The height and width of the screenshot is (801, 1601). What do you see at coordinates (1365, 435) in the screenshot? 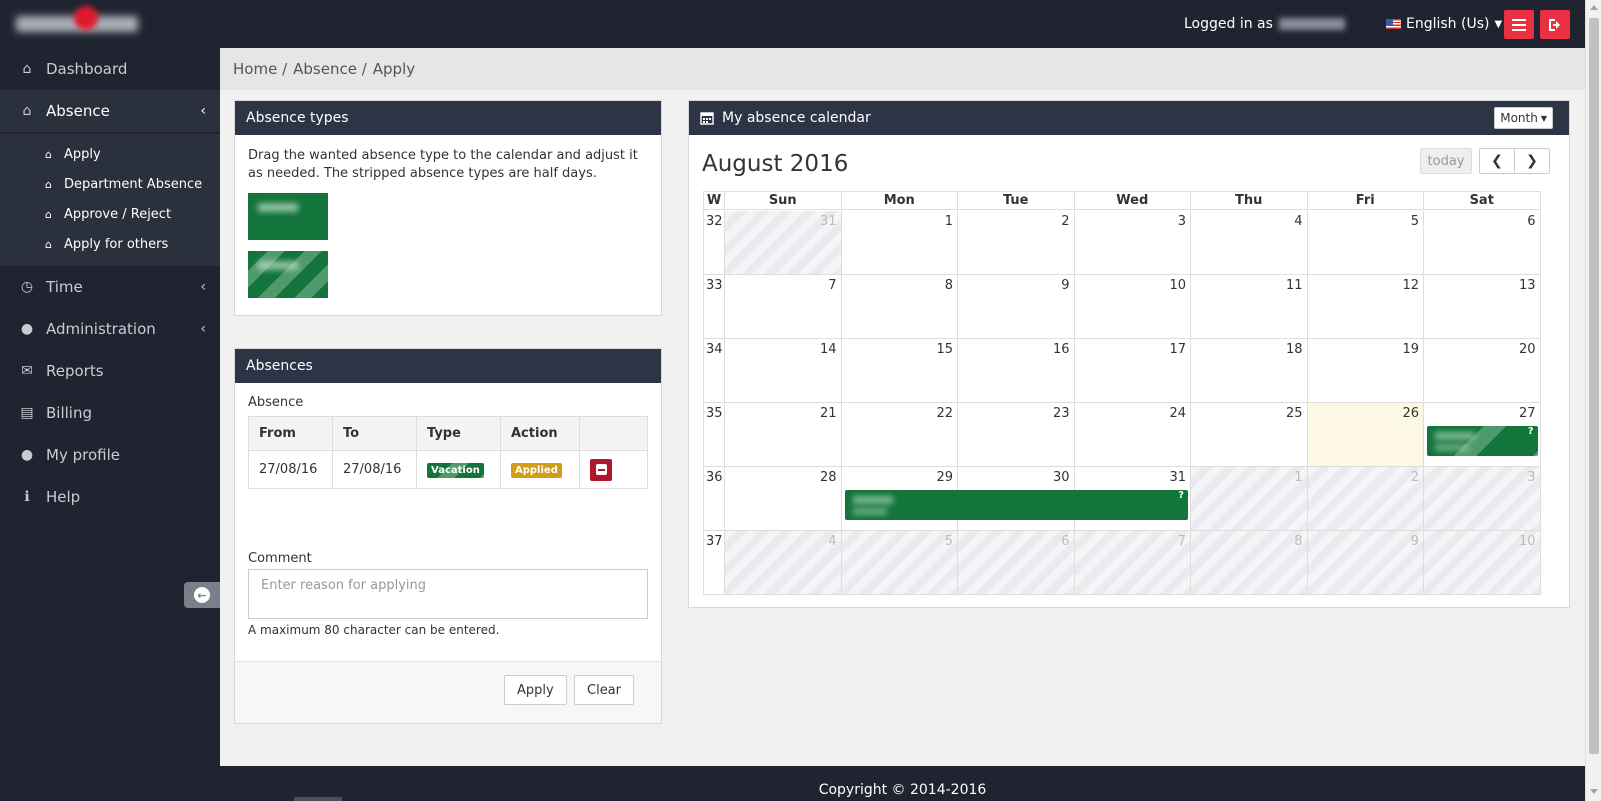
I see `calendar-day-cell: 26` at bounding box center [1365, 435].